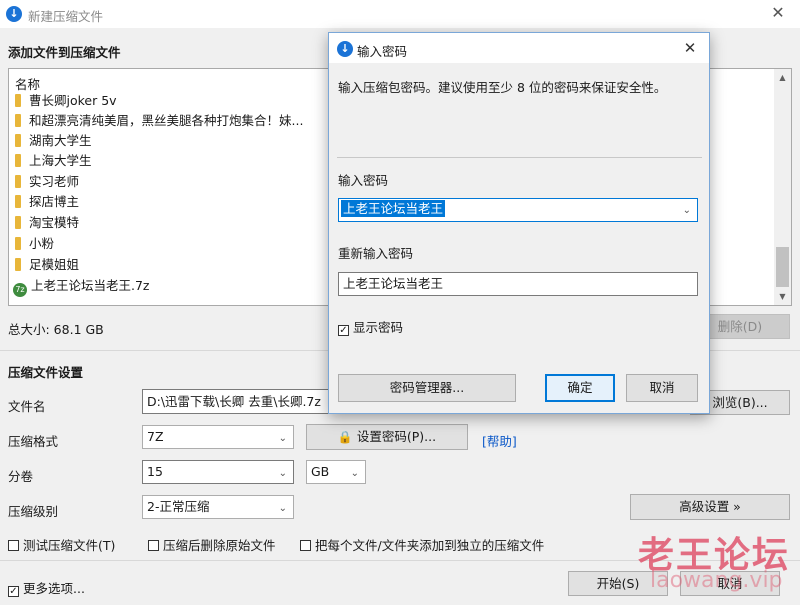 The width and height of the screenshot is (800, 605). What do you see at coordinates (782, 296) in the screenshot?
I see `scroll-down-icon: ▼` at bounding box center [782, 296].